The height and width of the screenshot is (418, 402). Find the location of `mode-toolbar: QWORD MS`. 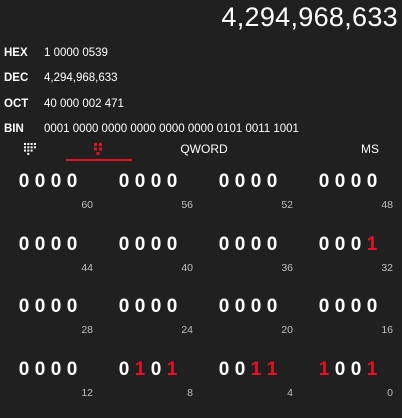

mode-toolbar: QWORD MS is located at coordinates (201, 150).